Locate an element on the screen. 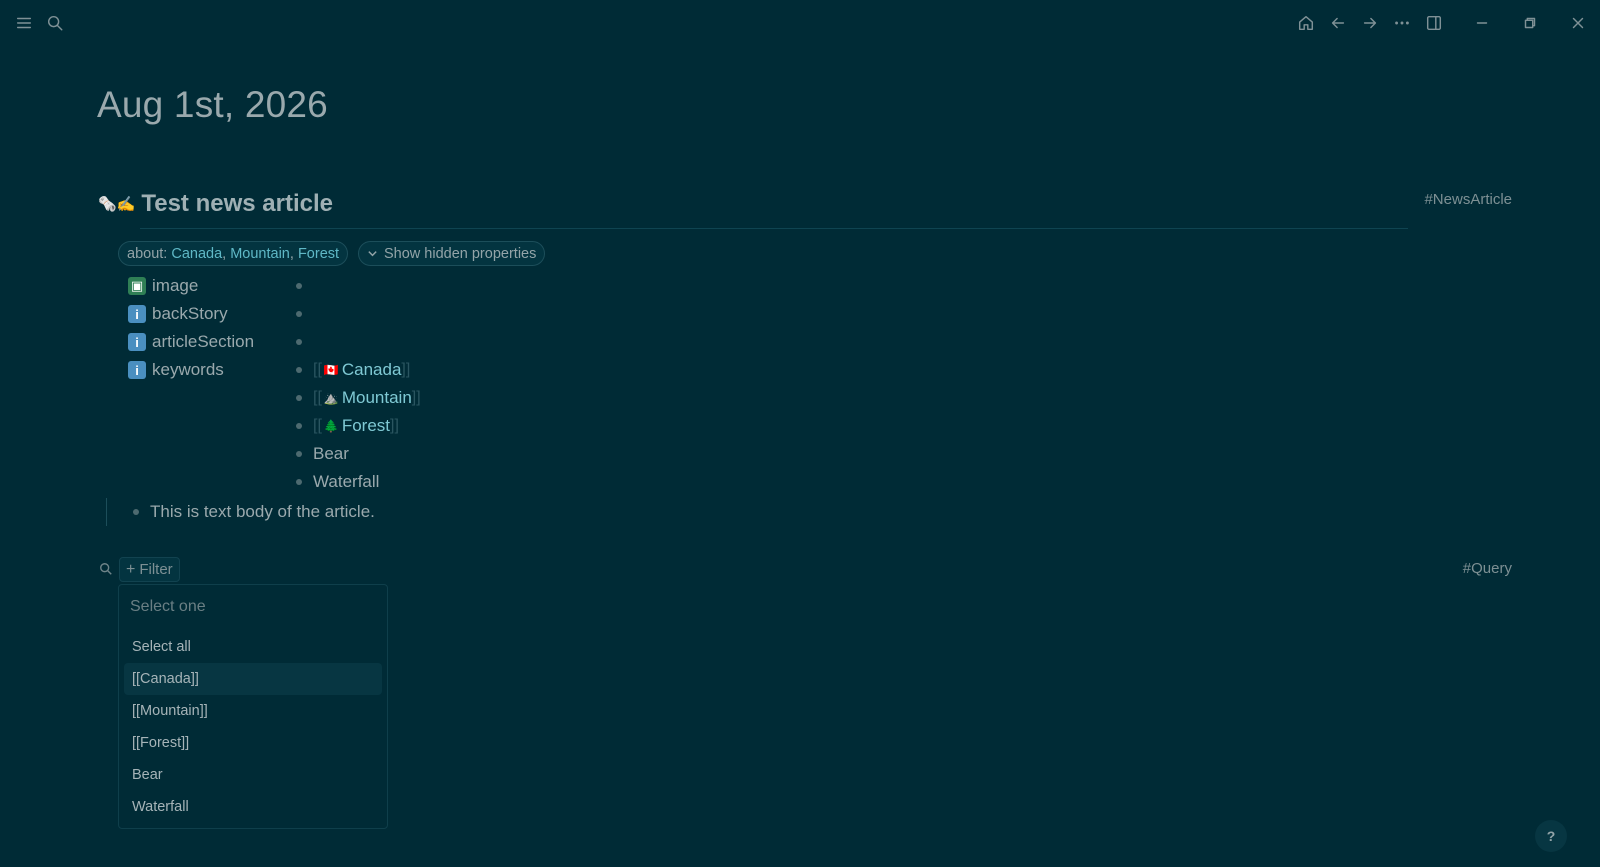 The width and height of the screenshot is (1600, 867). block-heading: 🗞️✍️ Test news article is located at coordinates (215, 204).